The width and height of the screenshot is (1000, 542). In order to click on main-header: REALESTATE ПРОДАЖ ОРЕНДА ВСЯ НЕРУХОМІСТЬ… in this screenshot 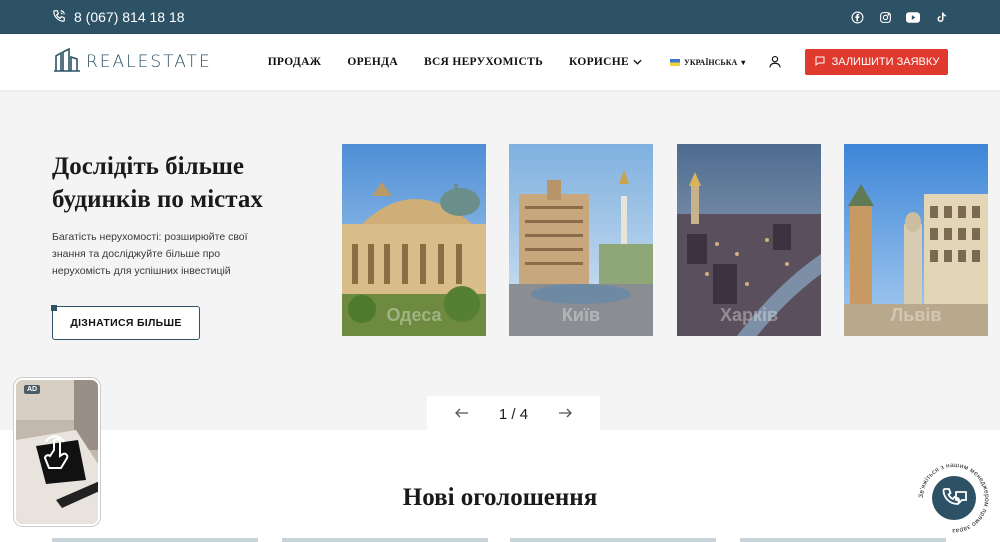, I will do `click(500, 62)`.